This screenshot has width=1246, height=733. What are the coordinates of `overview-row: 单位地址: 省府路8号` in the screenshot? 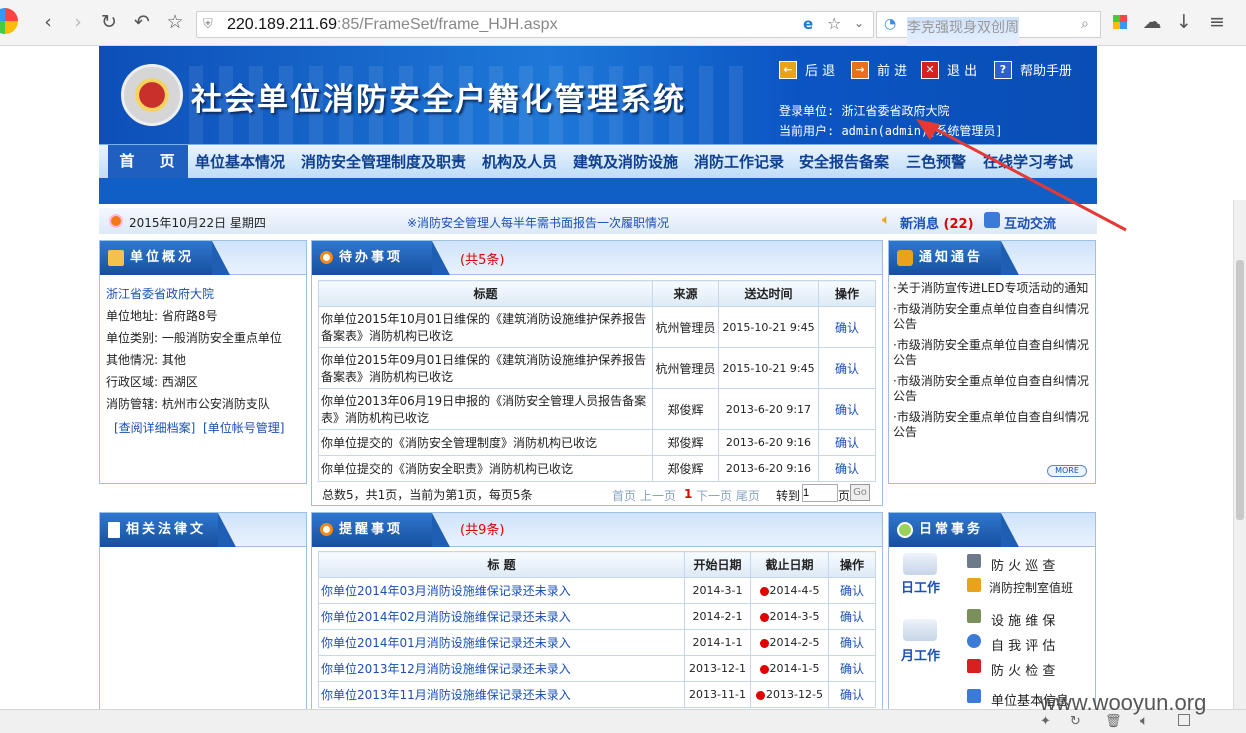 It's located at (162, 316).